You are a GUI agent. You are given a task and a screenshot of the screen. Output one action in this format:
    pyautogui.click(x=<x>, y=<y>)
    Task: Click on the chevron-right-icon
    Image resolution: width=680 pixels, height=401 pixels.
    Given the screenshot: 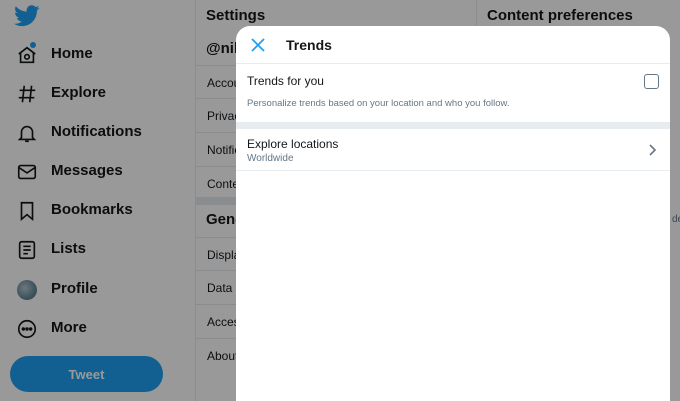 What is the action you would take?
    pyautogui.click(x=652, y=150)
    